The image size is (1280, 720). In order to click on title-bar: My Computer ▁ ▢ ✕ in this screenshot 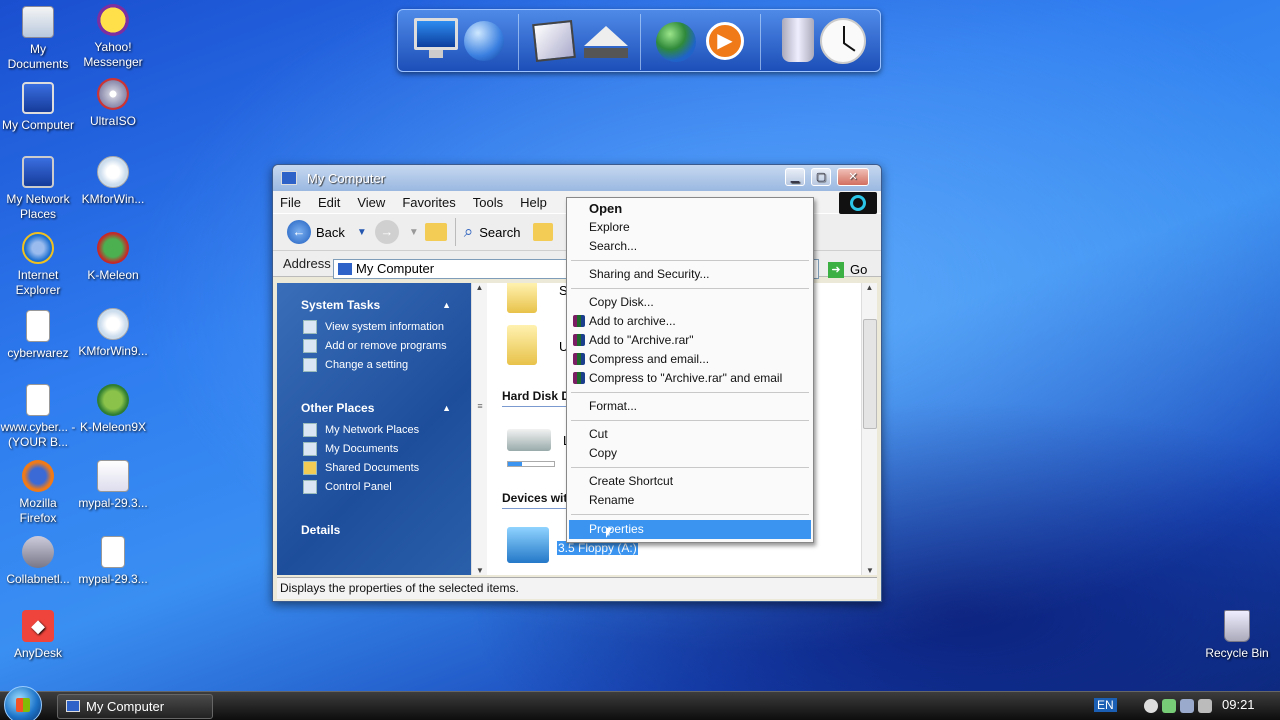, I will do `click(577, 178)`.